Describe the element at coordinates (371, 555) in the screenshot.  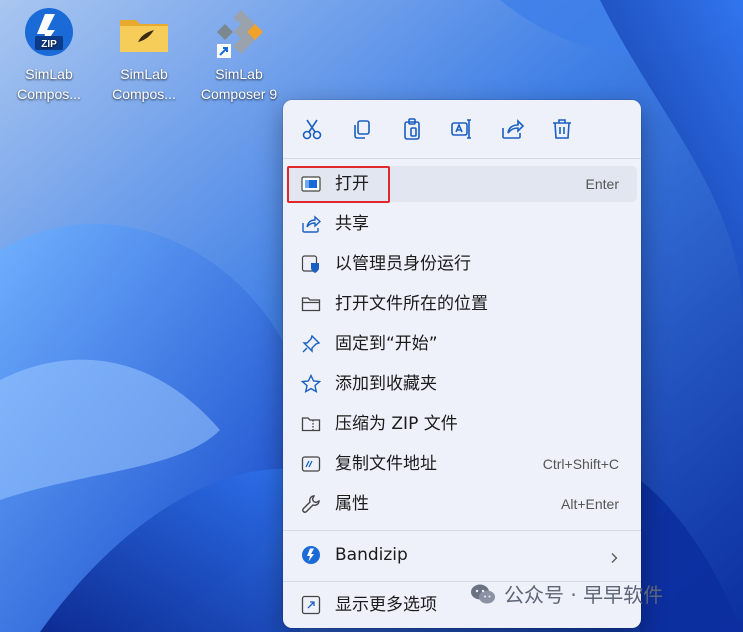
I see `menu-item-label: Bandizip` at that location.